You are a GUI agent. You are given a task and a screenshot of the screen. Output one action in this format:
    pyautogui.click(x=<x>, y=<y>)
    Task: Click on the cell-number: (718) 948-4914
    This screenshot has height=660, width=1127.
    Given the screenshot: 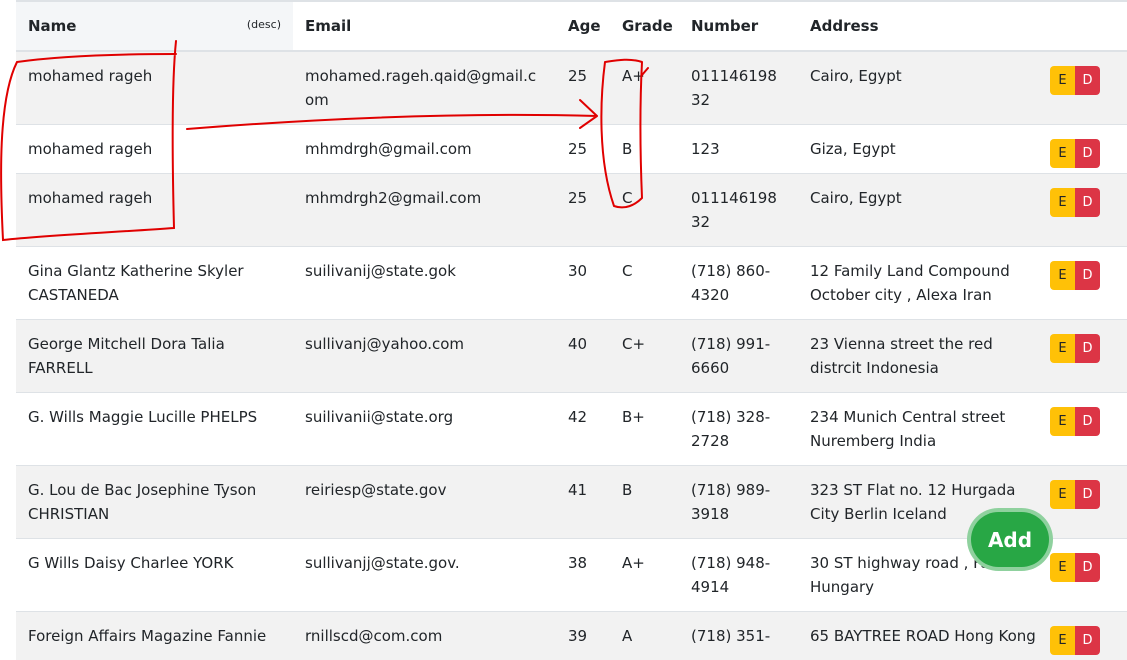 What is the action you would take?
    pyautogui.click(x=738, y=575)
    